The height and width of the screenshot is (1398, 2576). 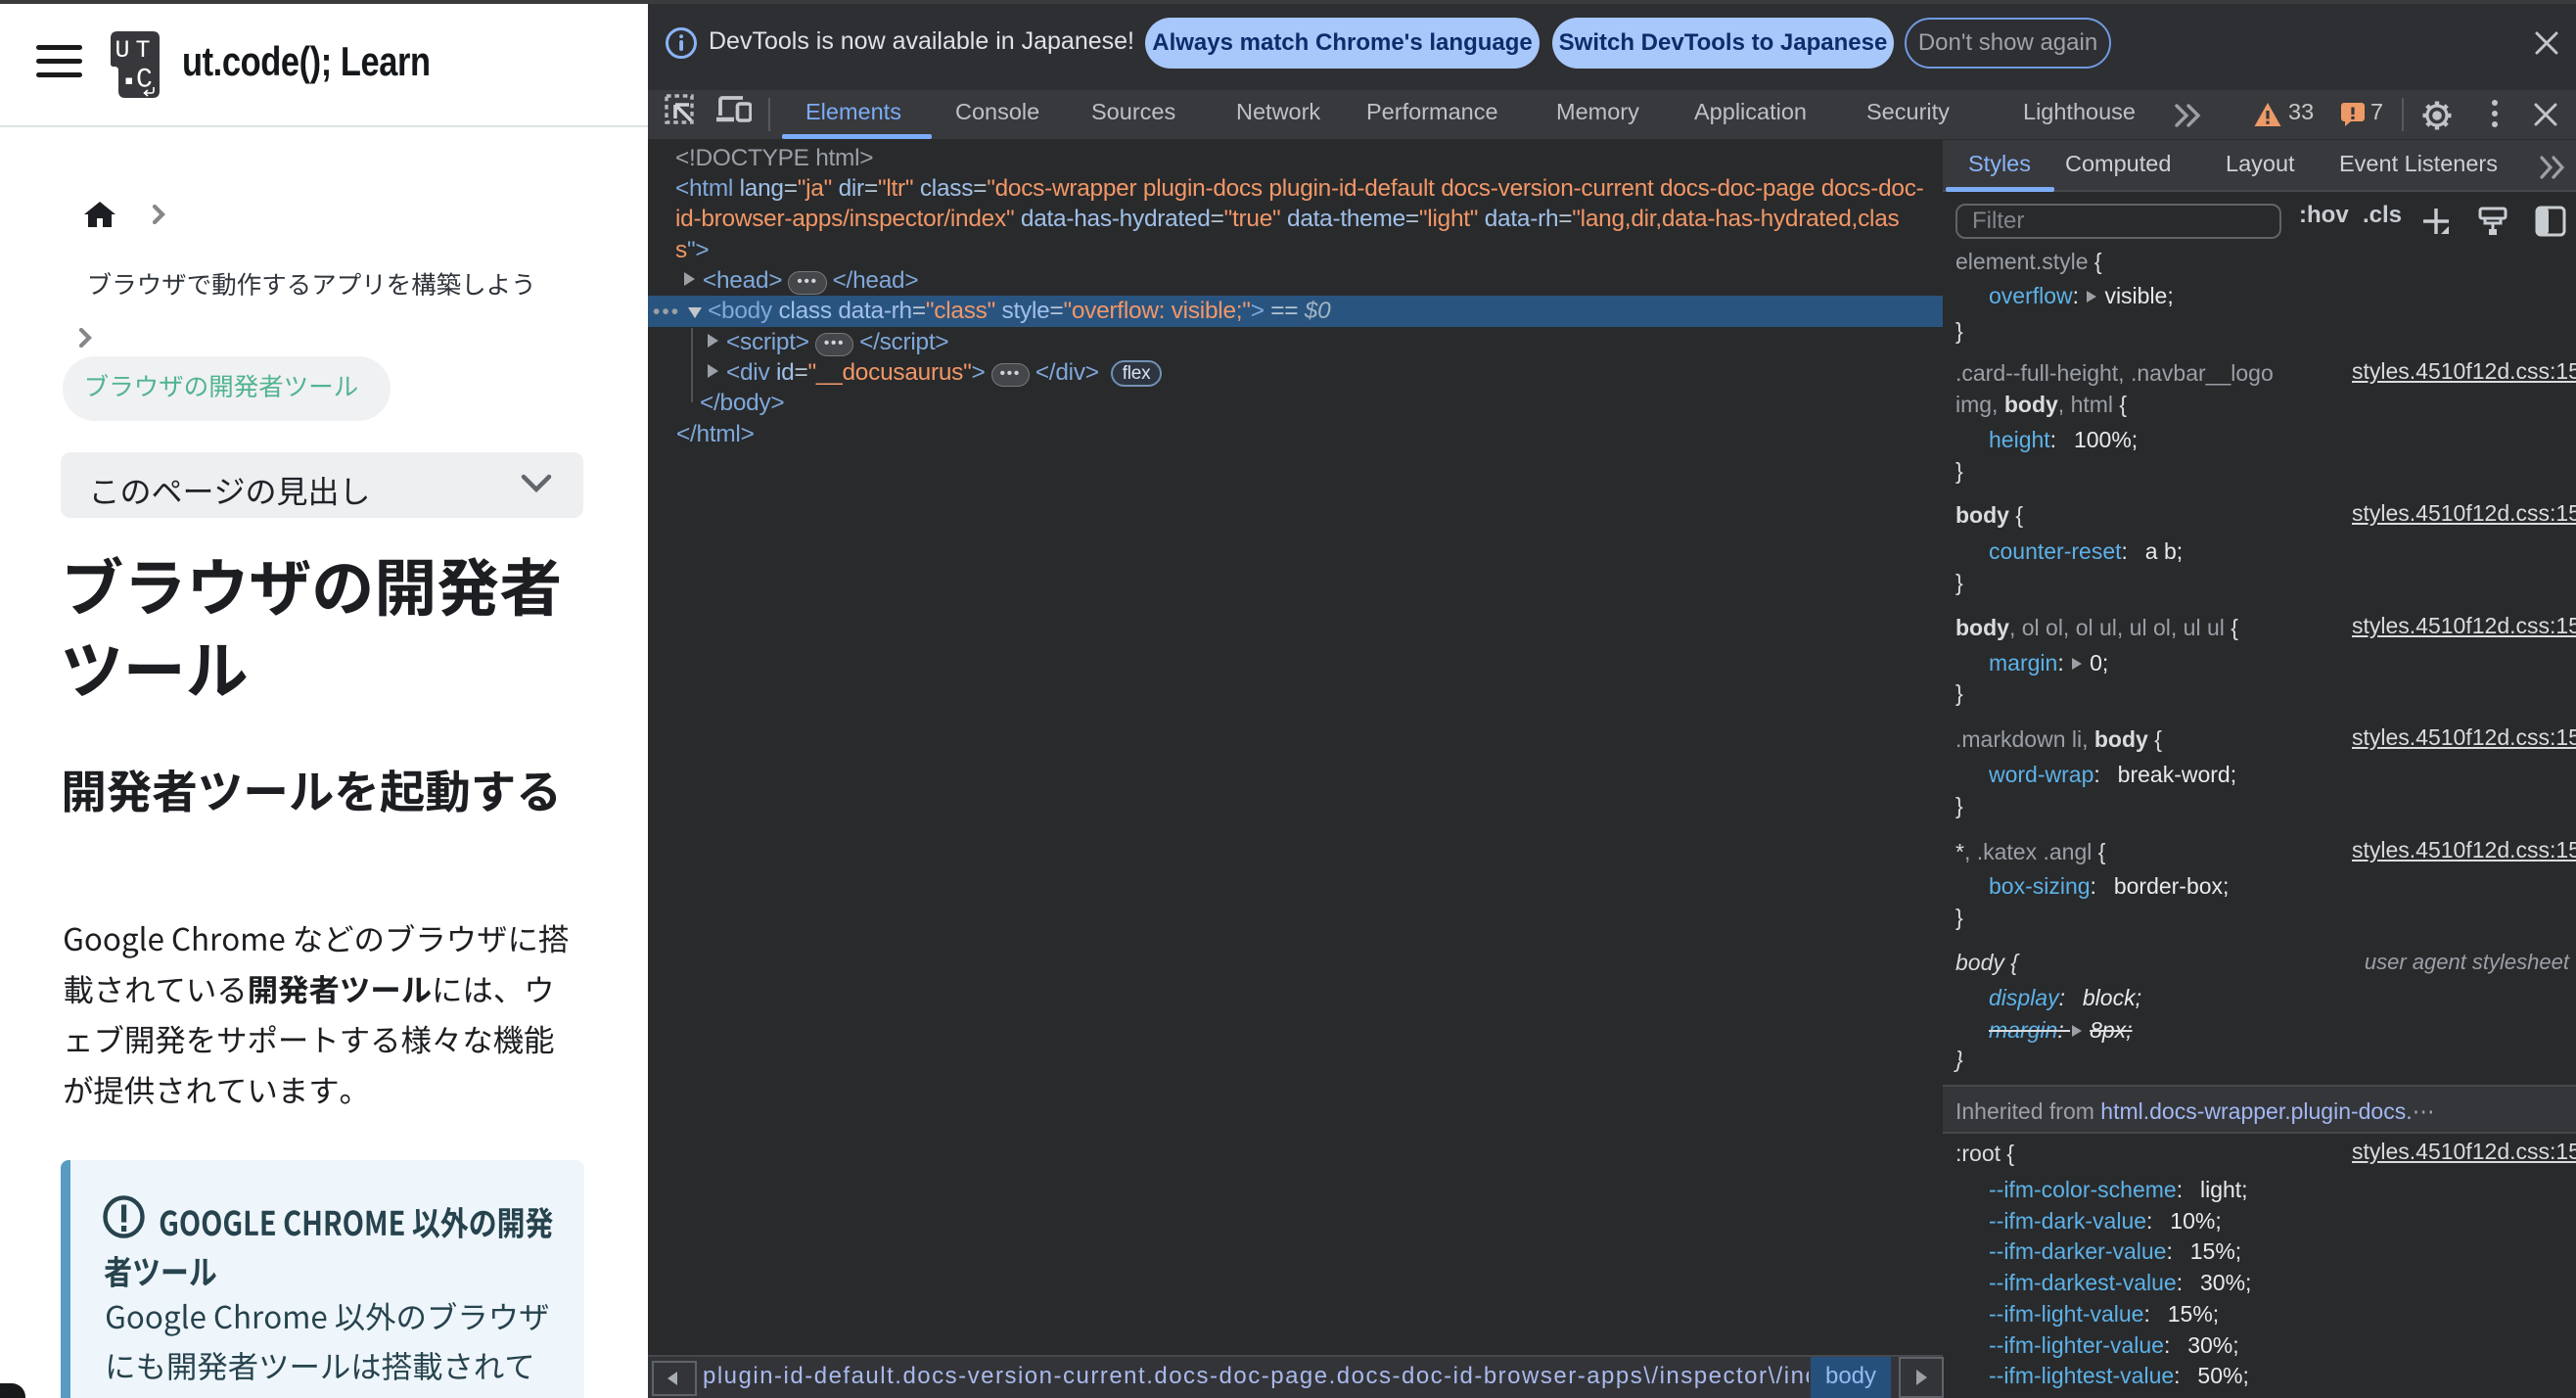 I want to click on svg-text: C, so click(x=144, y=81).